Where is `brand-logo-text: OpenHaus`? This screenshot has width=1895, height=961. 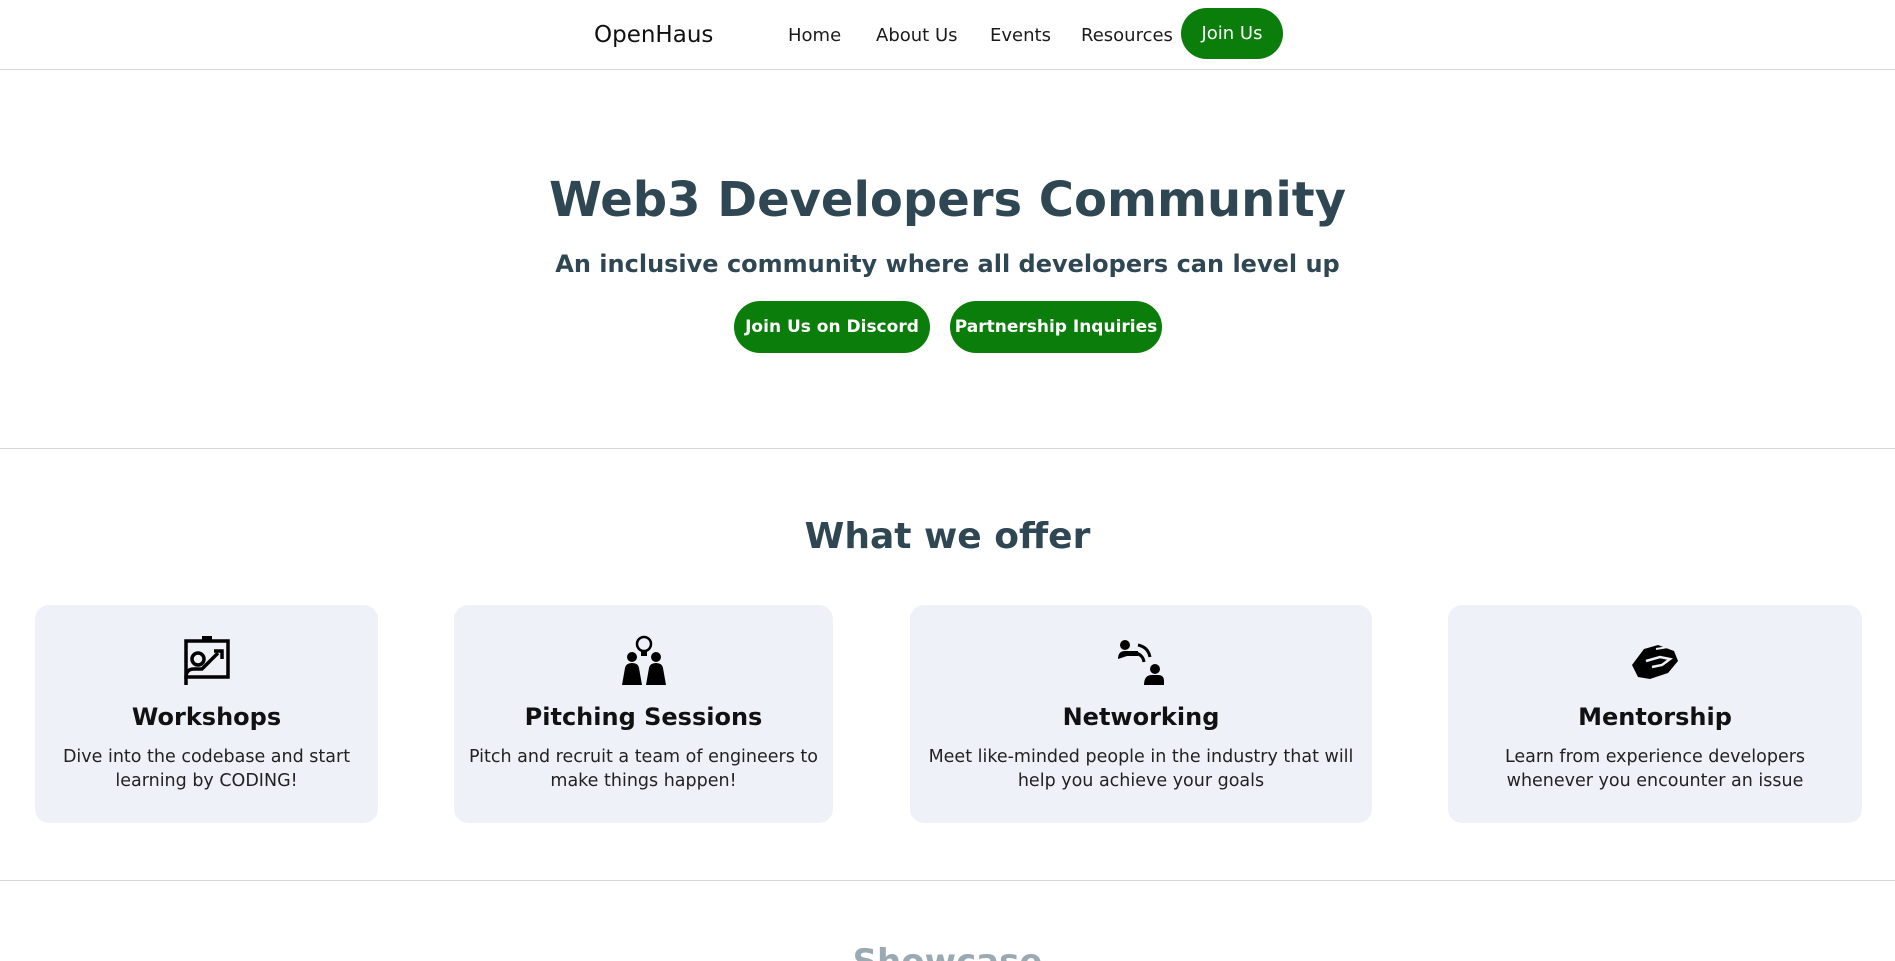 brand-logo-text: OpenHaus is located at coordinates (653, 35).